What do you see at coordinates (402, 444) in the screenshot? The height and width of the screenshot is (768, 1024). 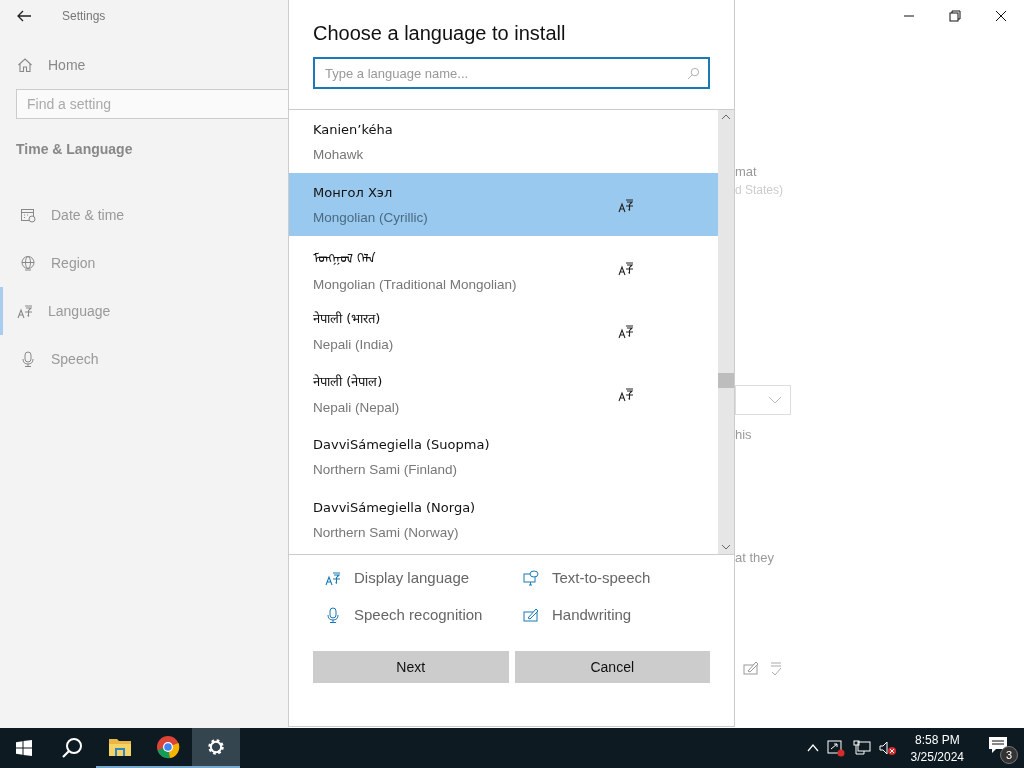 I see `language-native-name: DavviSámegiella (Suopma)` at bounding box center [402, 444].